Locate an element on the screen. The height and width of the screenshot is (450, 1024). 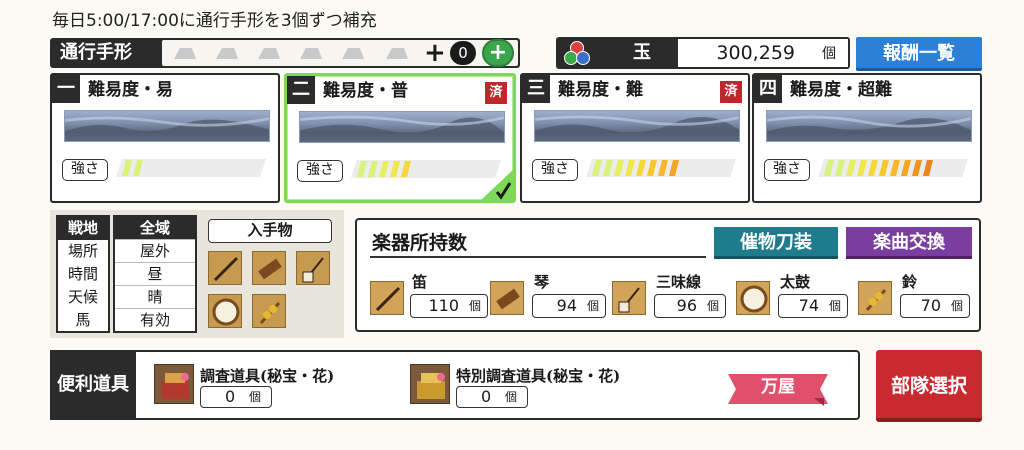
pass-extra-count: 0 is located at coordinates (463, 53).